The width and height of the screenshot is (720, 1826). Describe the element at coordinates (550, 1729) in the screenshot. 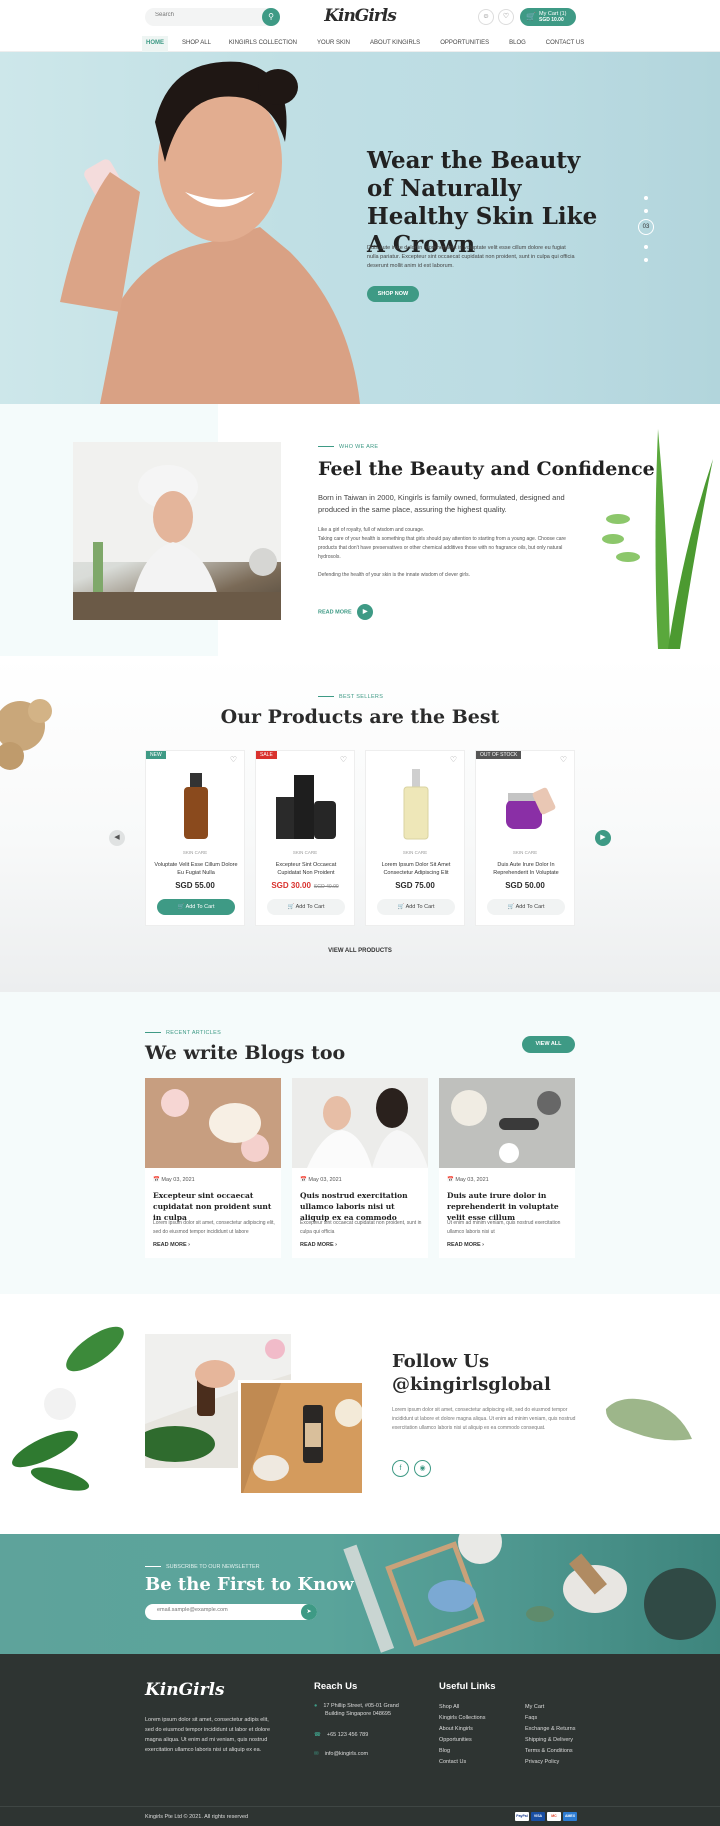

I see `footer-link: Exchange & Returns` at that location.